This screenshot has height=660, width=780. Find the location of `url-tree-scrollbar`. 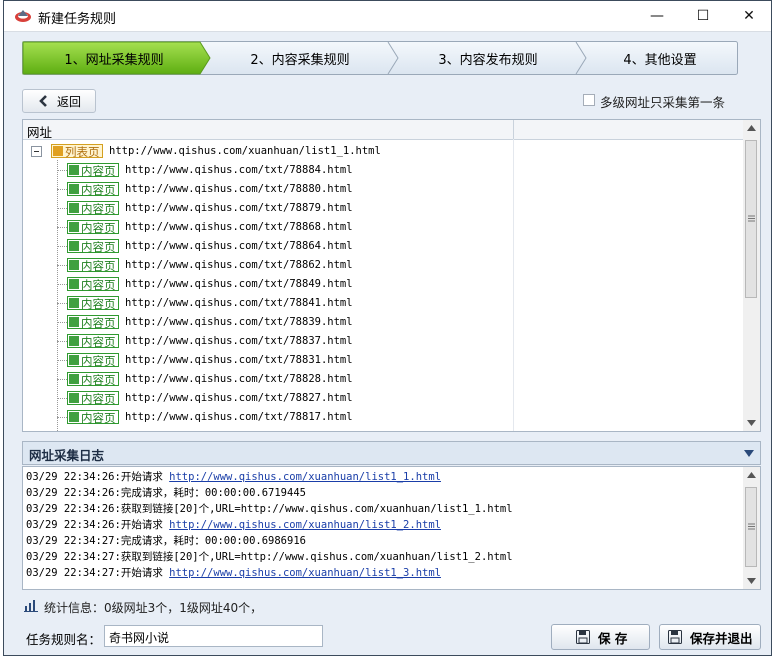

url-tree-scrollbar is located at coordinates (751, 275).